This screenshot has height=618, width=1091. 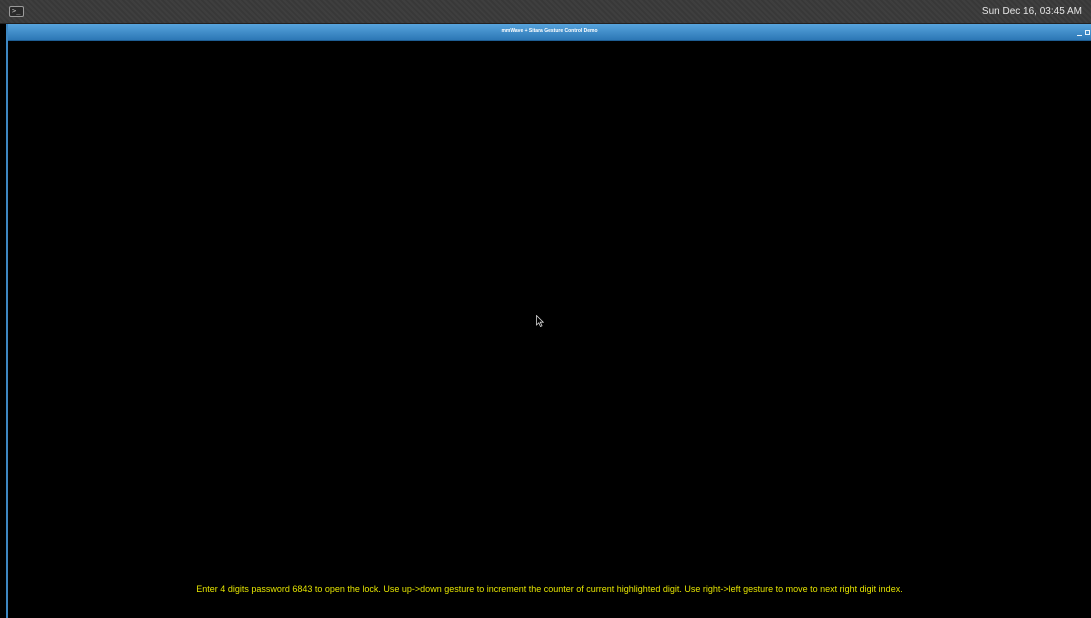 I want to click on window-titlebar: mmWave + Sitara Gesture Control Demo, so click(x=549, y=32).